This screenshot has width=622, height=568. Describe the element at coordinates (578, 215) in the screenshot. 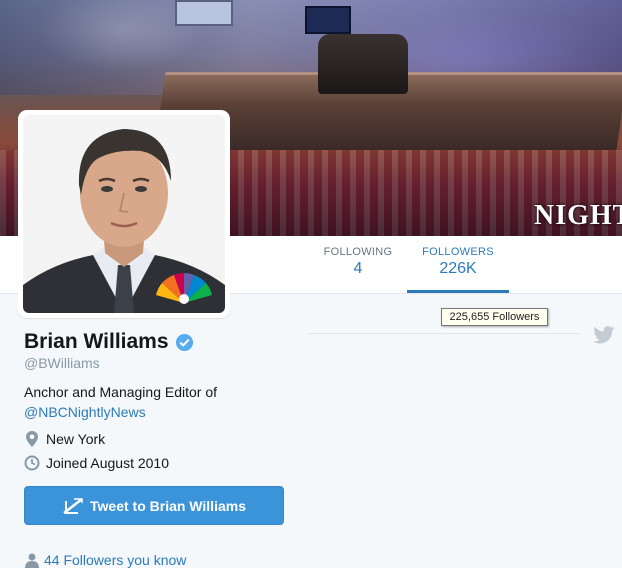

I see `banner-nightly-text: NIGHTL` at that location.